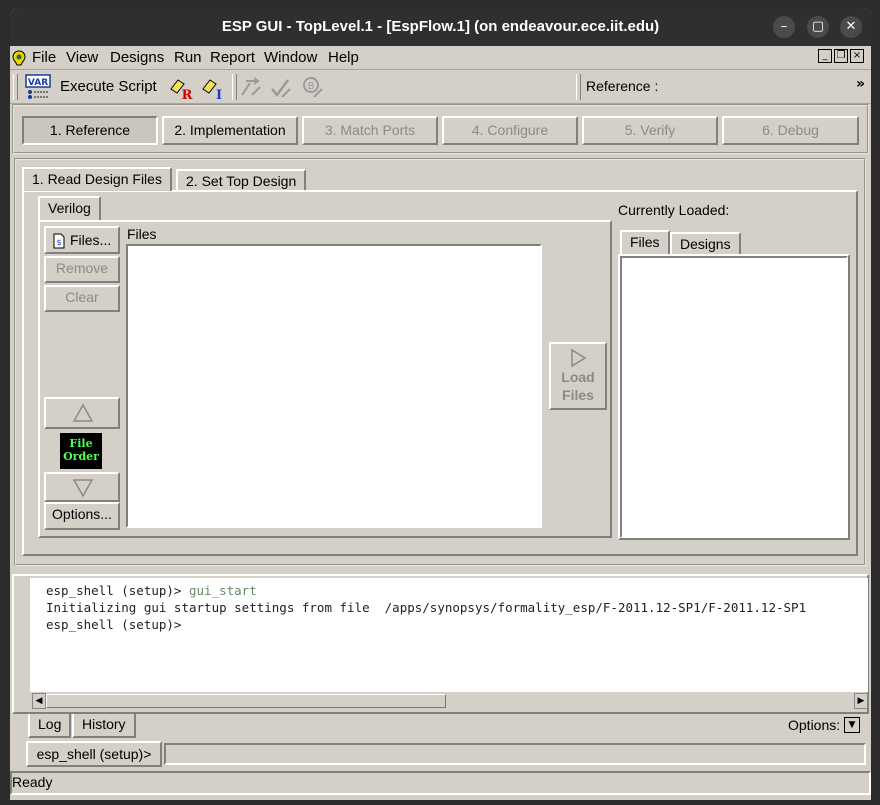 The image size is (880, 805). I want to click on play-triangle-icon, so click(579, 358).